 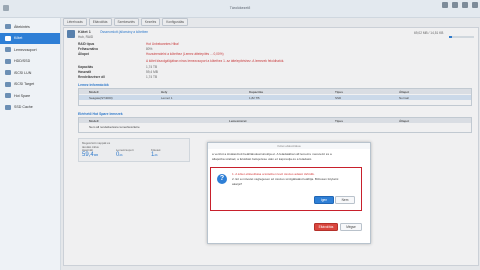 What do you see at coordinates (289, 146) in the screenshot?
I see `dialog-title: Kötet eltávolítása` at bounding box center [289, 146].